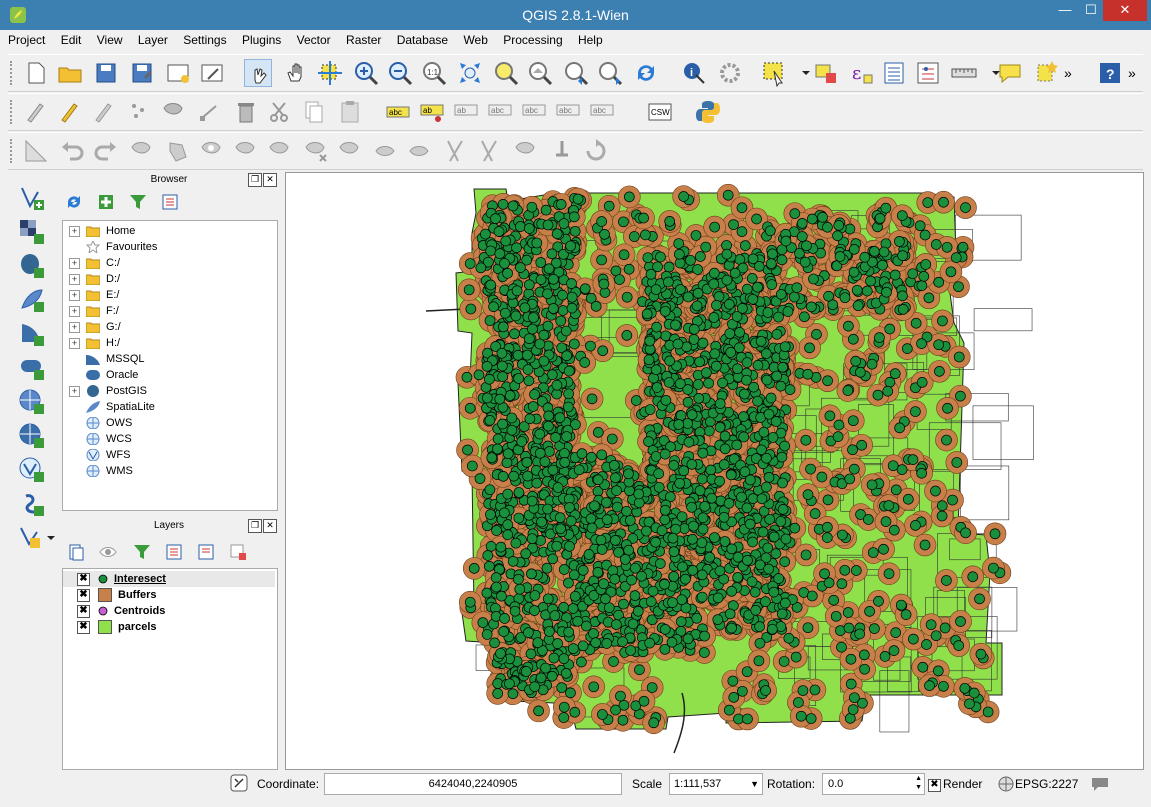 This screenshot has width=1151, height=807. I want to click on menu-raster: Raster, so click(363, 40).